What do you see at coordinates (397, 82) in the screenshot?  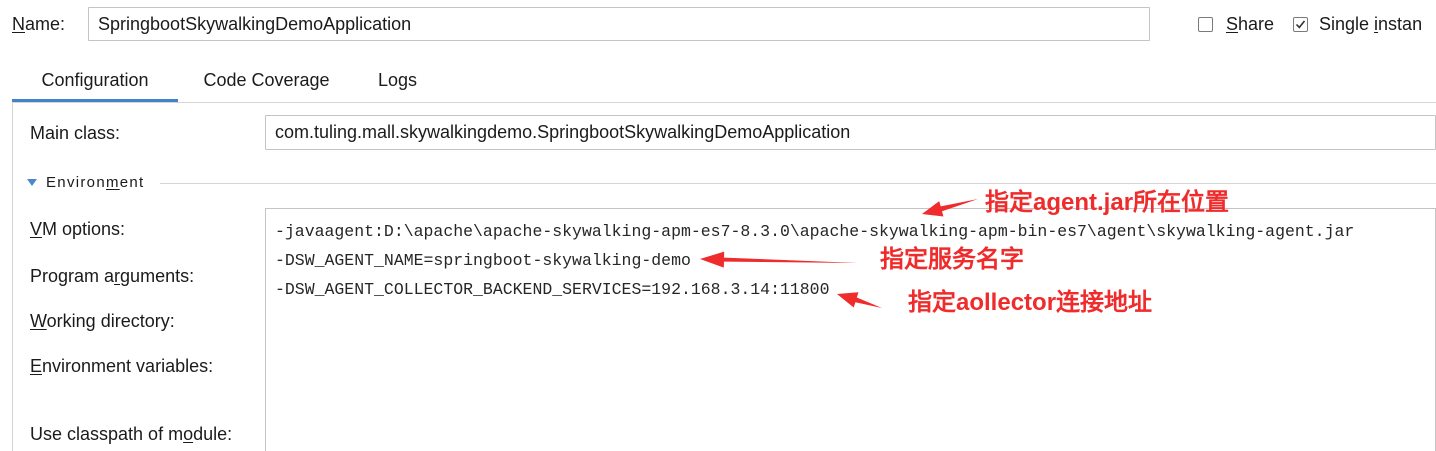 I see `tab-logs: Logs` at bounding box center [397, 82].